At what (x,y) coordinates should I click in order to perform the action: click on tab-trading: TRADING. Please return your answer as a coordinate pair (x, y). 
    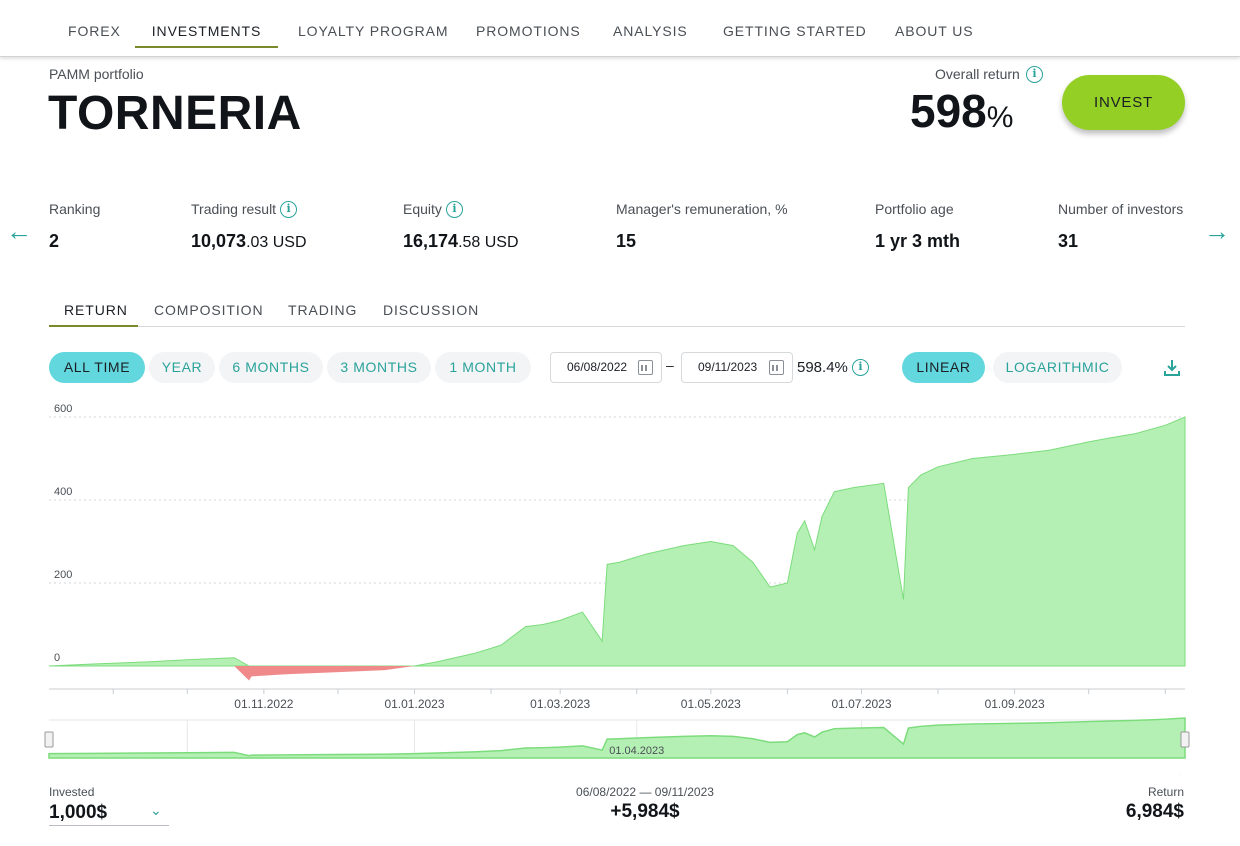
    Looking at the image, I should click on (322, 310).